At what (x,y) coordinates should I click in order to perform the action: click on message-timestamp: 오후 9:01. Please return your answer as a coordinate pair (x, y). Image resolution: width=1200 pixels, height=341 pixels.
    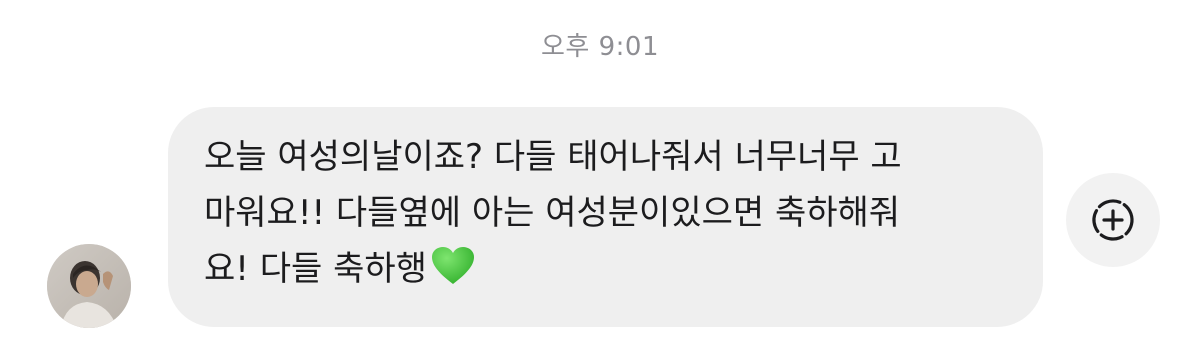
    Looking at the image, I should click on (600, 47).